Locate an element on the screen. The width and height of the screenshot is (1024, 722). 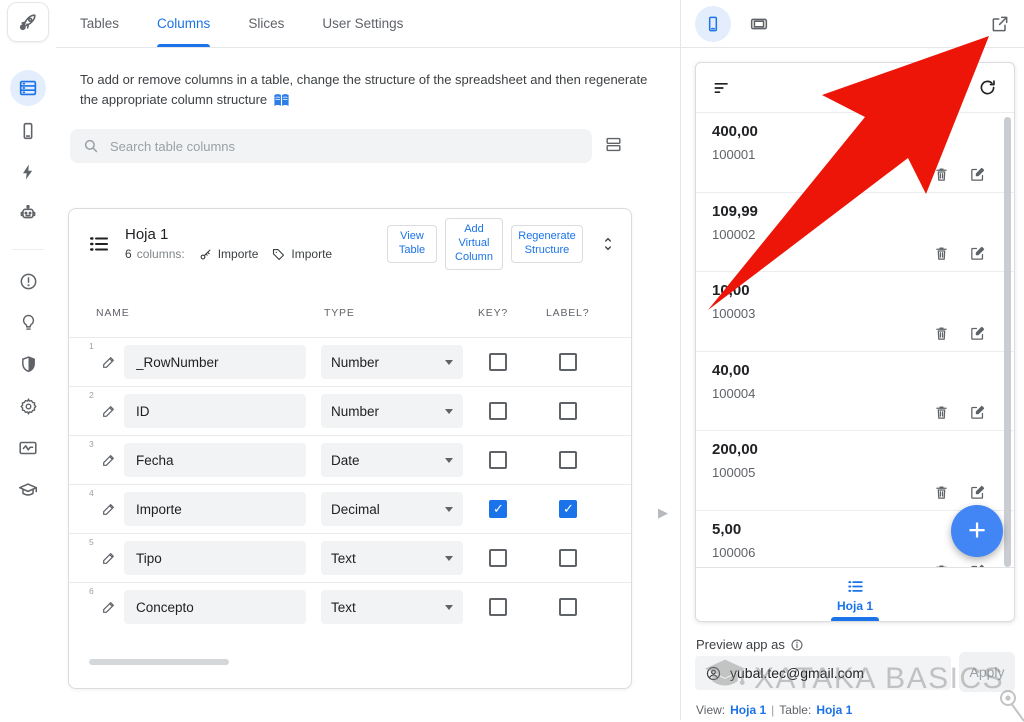
sidebar-item-data is located at coordinates (28, 88).